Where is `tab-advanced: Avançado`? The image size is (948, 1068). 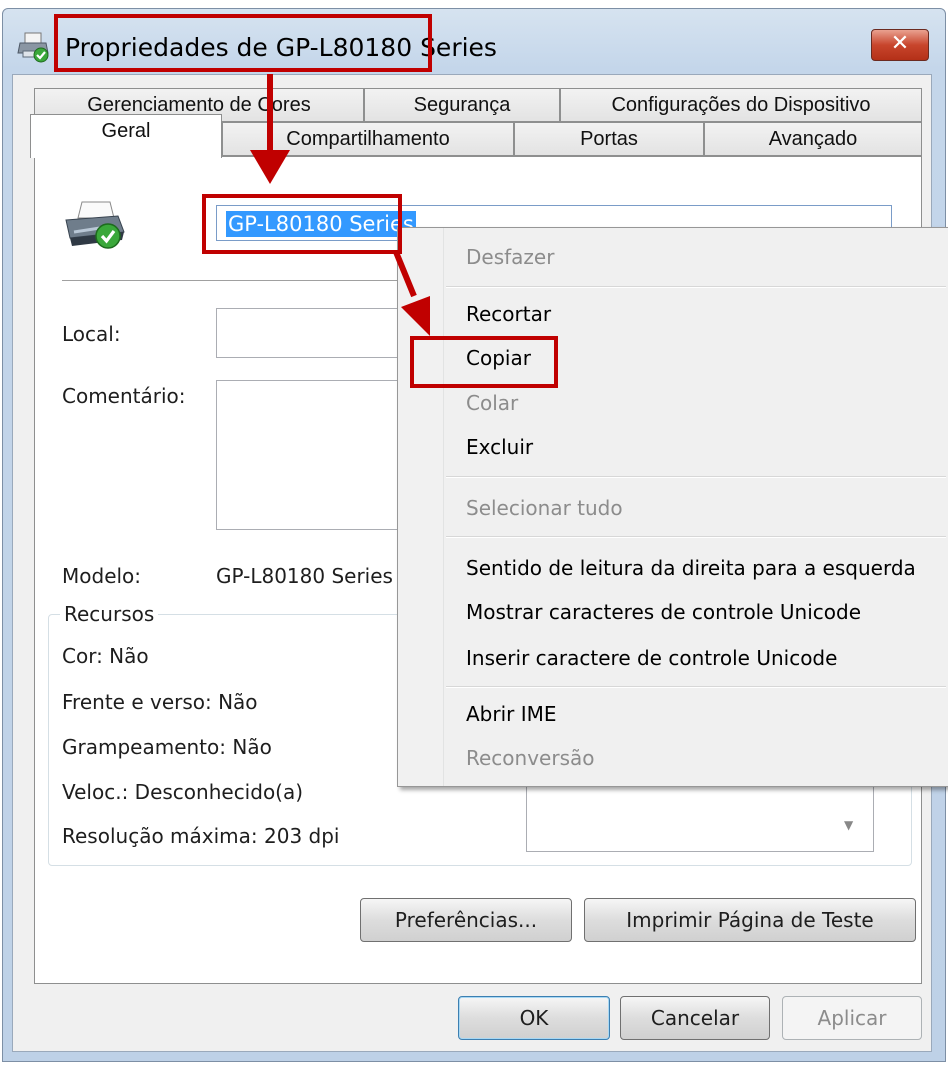
tab-advanced: Avançado is located at coordinates (813, 139).